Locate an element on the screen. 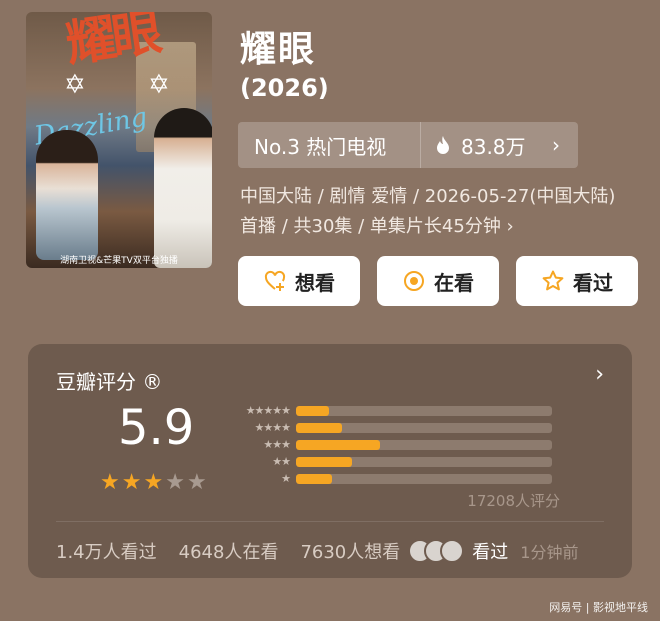  rating-bar-row: ★★★★ is located at coordinates (390, 427).